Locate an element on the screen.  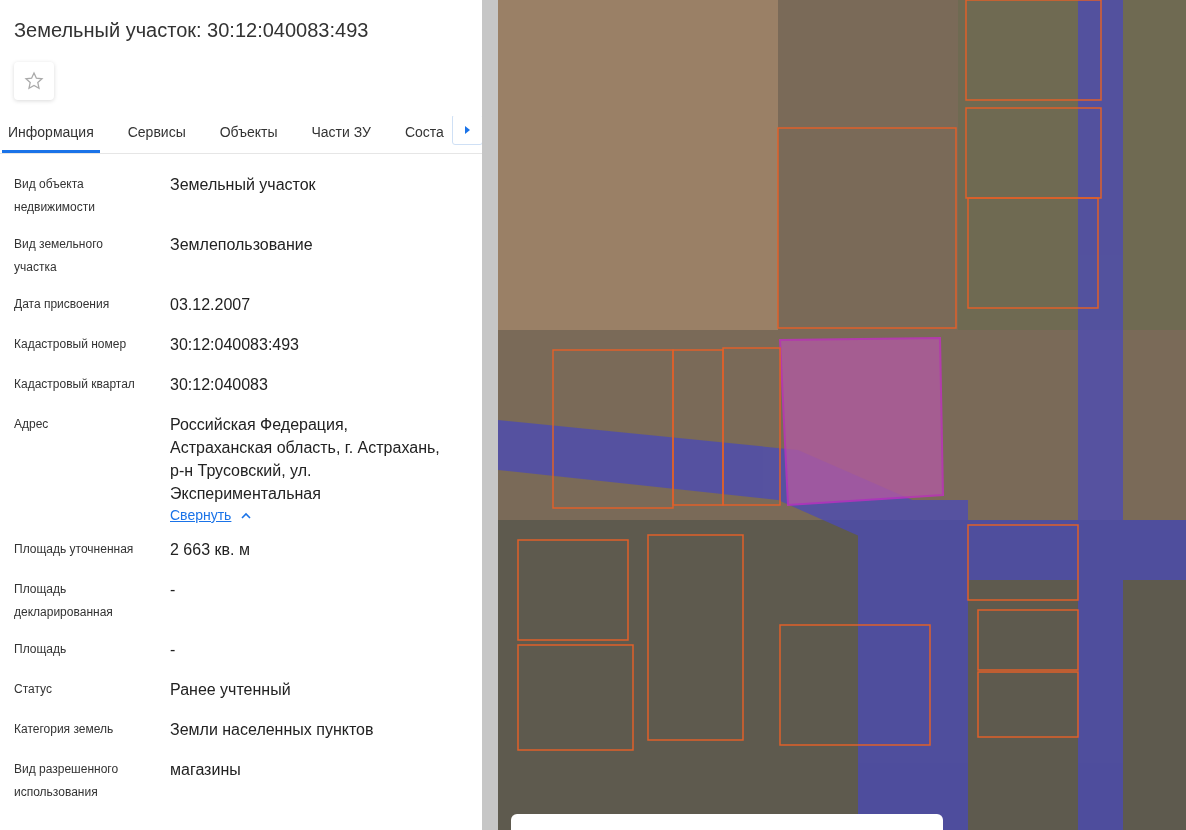
field-label: Кадастровый квартал is located at coordinates (75, 384).